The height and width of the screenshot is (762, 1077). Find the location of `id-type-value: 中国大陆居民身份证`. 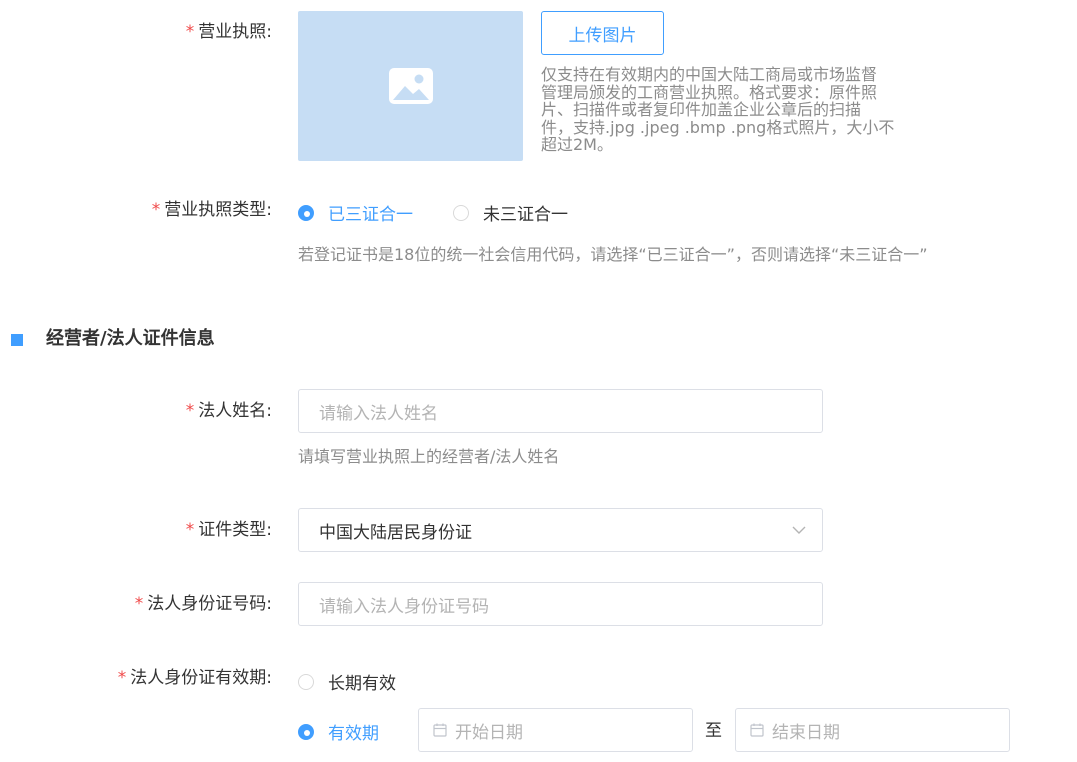

id-type-value: 中国大陆居民身份证 is located at coordinates (395, 532).